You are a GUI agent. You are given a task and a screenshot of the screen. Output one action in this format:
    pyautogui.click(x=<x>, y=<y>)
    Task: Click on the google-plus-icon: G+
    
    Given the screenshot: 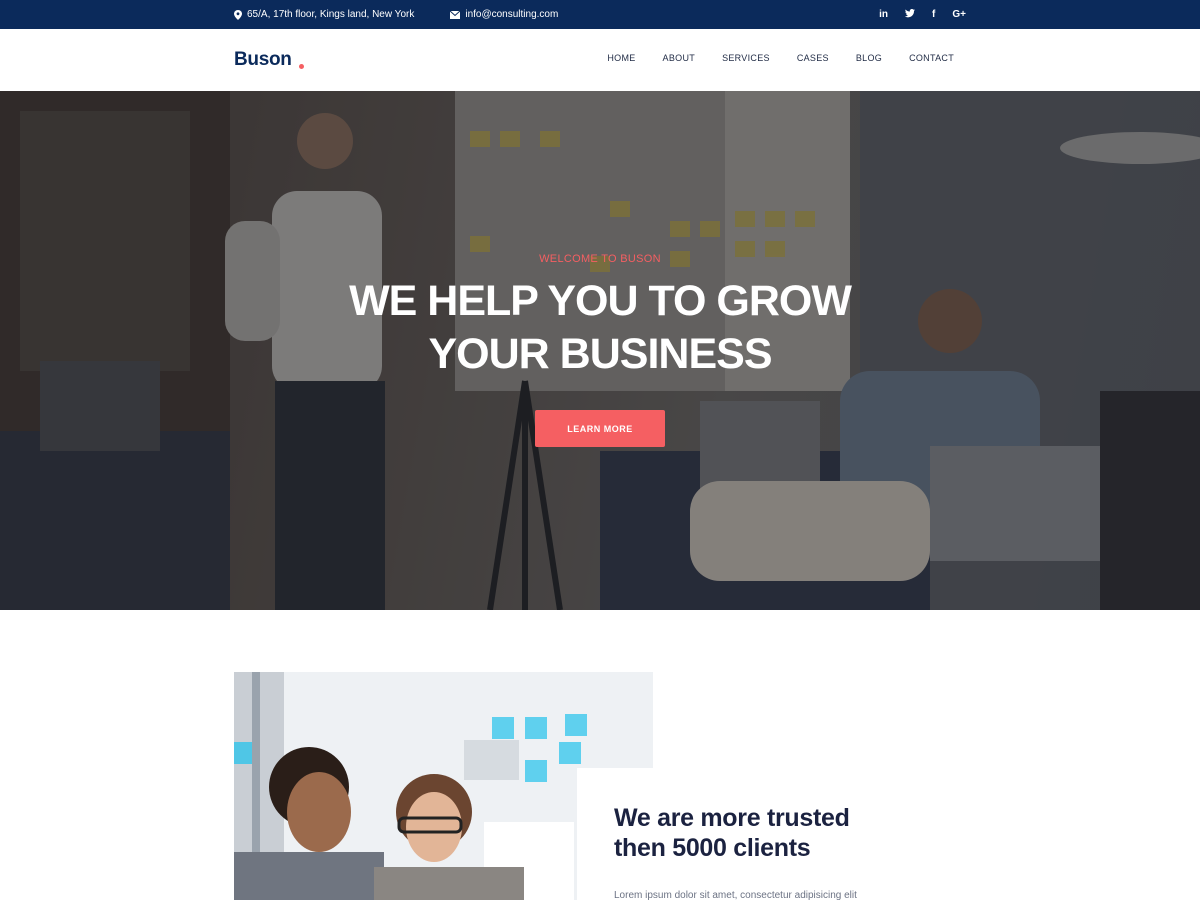 What is the action you would take?
    pyautogui.click(x=959, y=14)
    